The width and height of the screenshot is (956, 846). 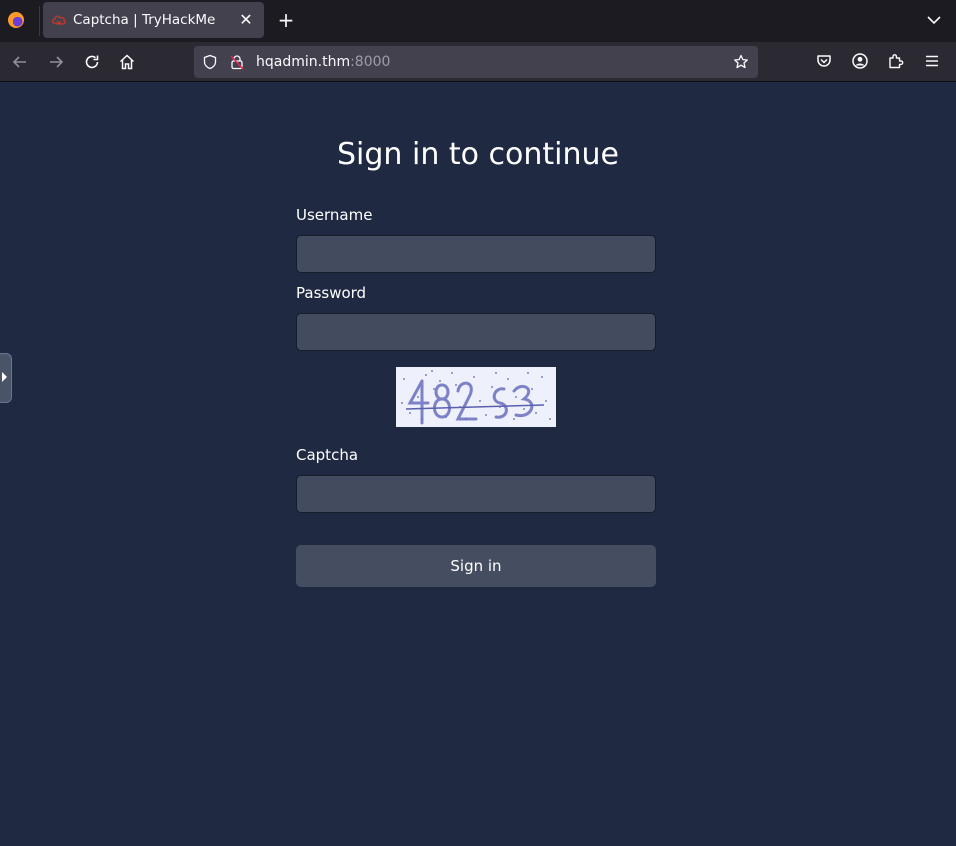 I want to click on back-button, so click(x=20, y=62).